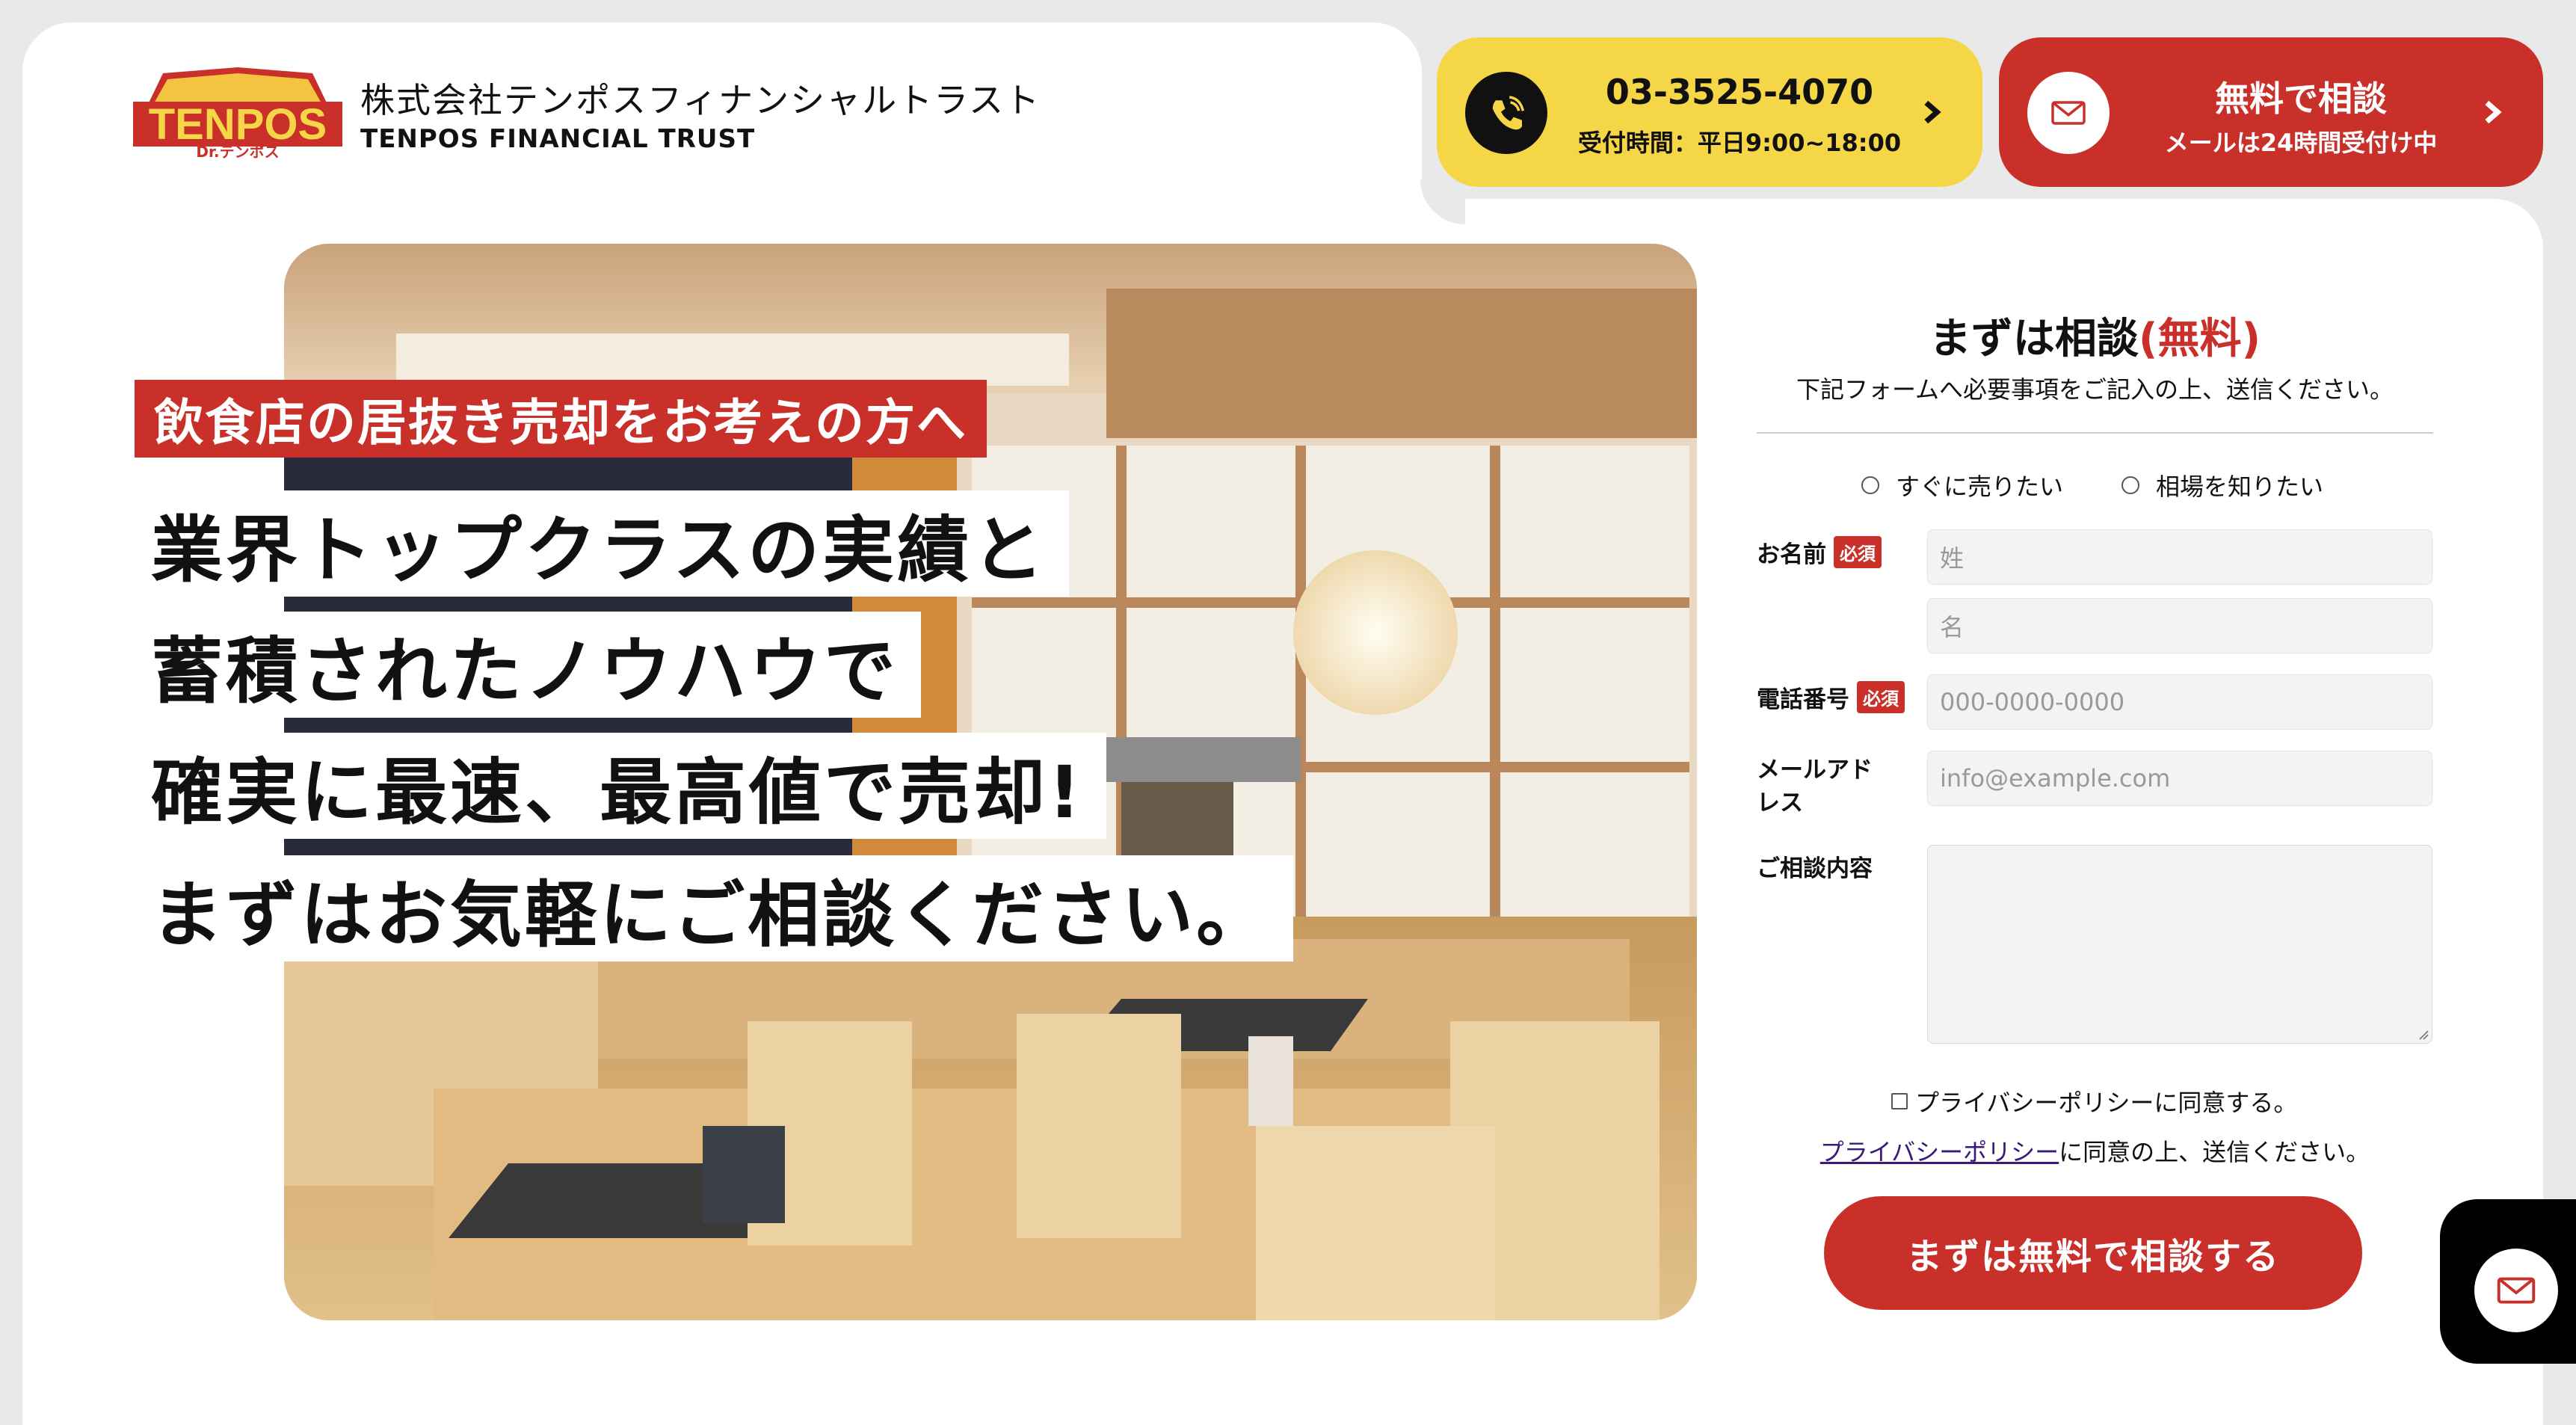 The image size is (2576, 1425). Describe the element at coordinates (2095, 433) in the screenshot. I see `form-divider` at that location.